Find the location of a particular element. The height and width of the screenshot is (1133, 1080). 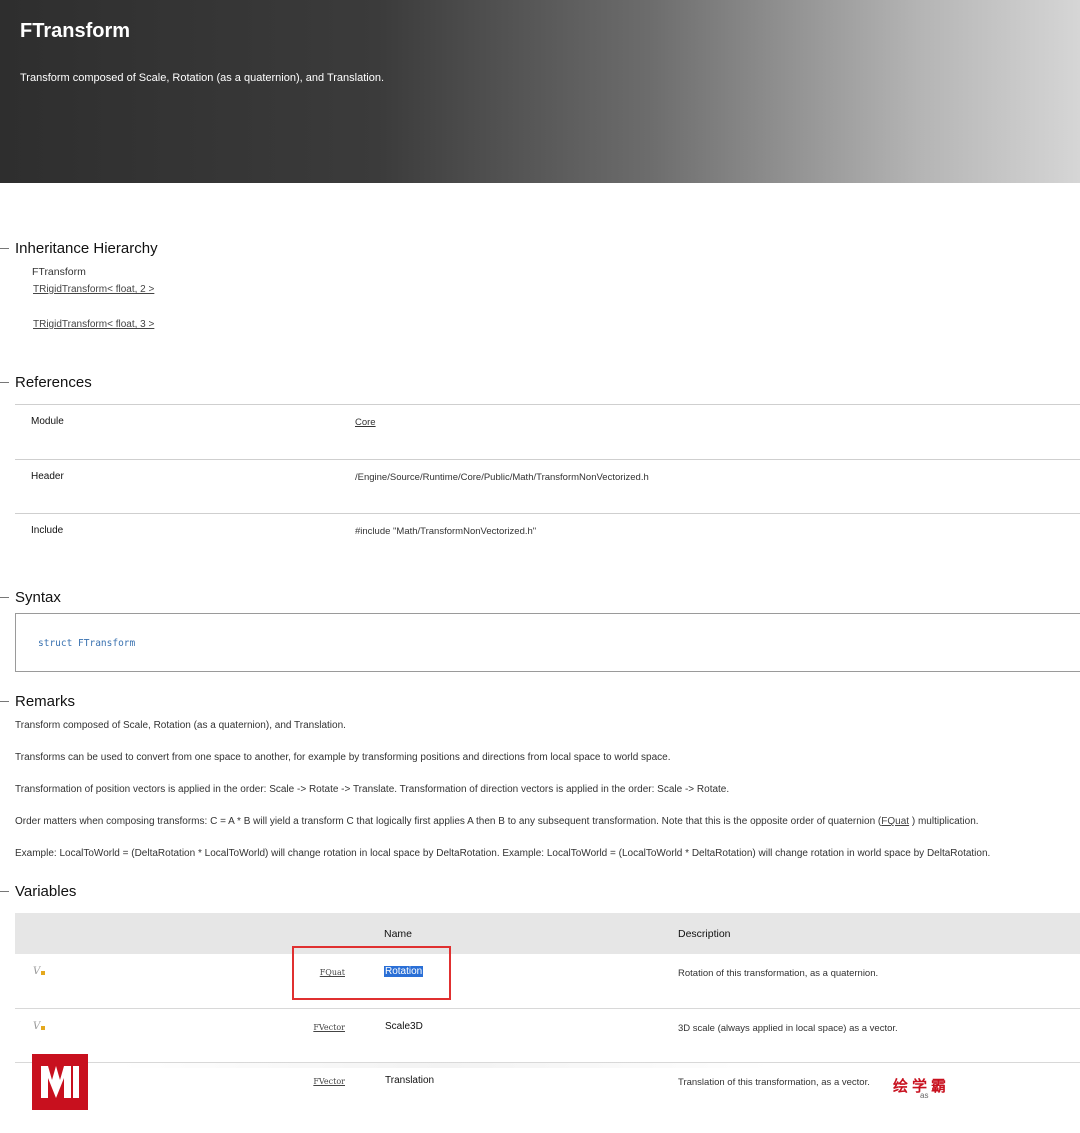

ref-key: Header is located at coordinates (47, 476).